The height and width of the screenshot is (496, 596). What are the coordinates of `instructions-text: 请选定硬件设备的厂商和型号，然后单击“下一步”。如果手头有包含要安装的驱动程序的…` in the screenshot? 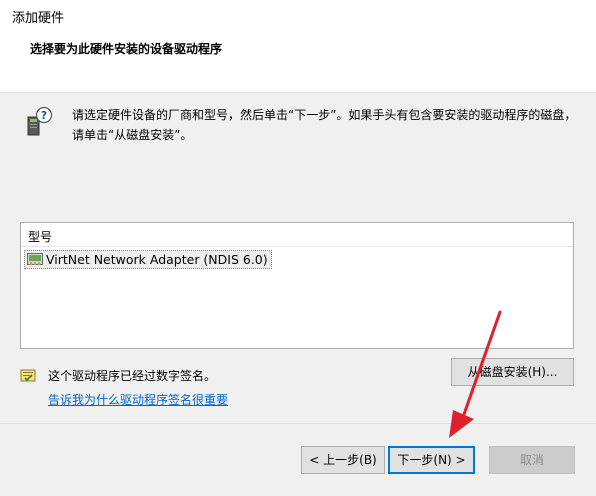 It's located at (328, 125).